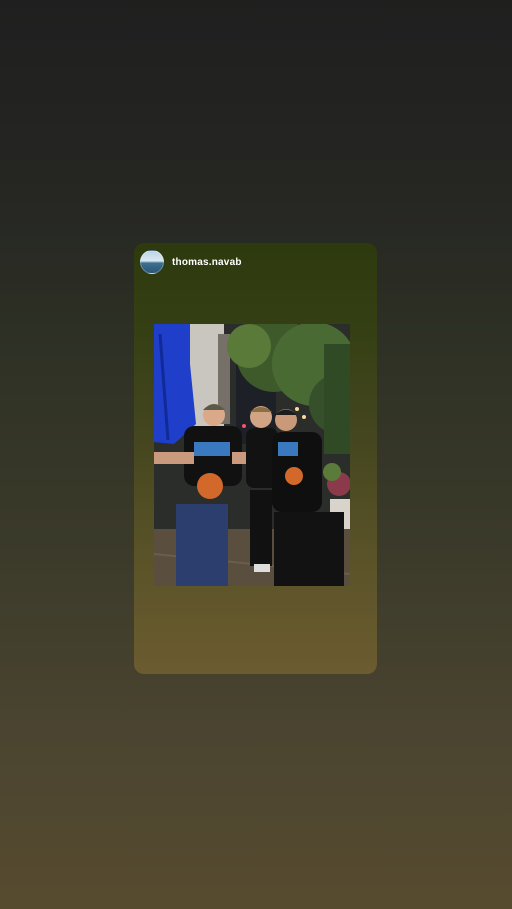 Image resolution: width=512 pixels, height=909 pixels. I want to click on profile-avatar, so click(152, 262).